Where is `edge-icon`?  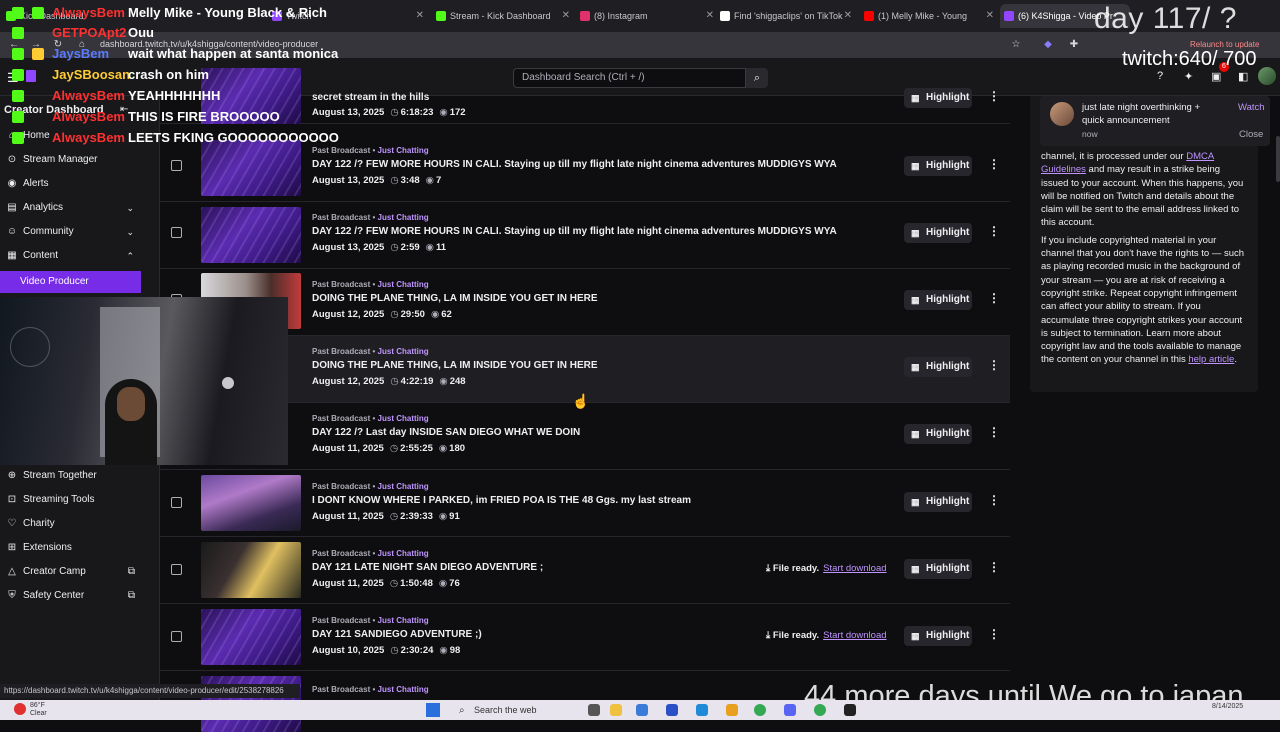
edge-icon is located at coordinates (702, 710).